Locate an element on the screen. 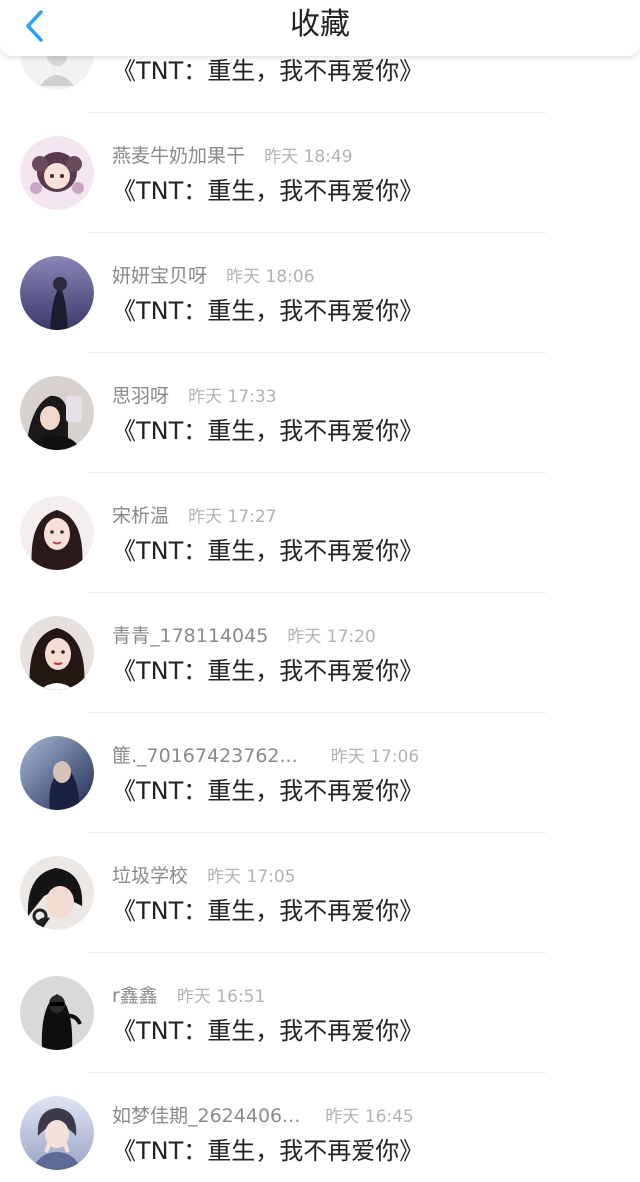 This screenshot has height=1182, width=640. list-item: 燕麦牛奶加果干 昨天 18:49 《TNT：重生，我不再爱你》 is located at coordinates (320, 173).